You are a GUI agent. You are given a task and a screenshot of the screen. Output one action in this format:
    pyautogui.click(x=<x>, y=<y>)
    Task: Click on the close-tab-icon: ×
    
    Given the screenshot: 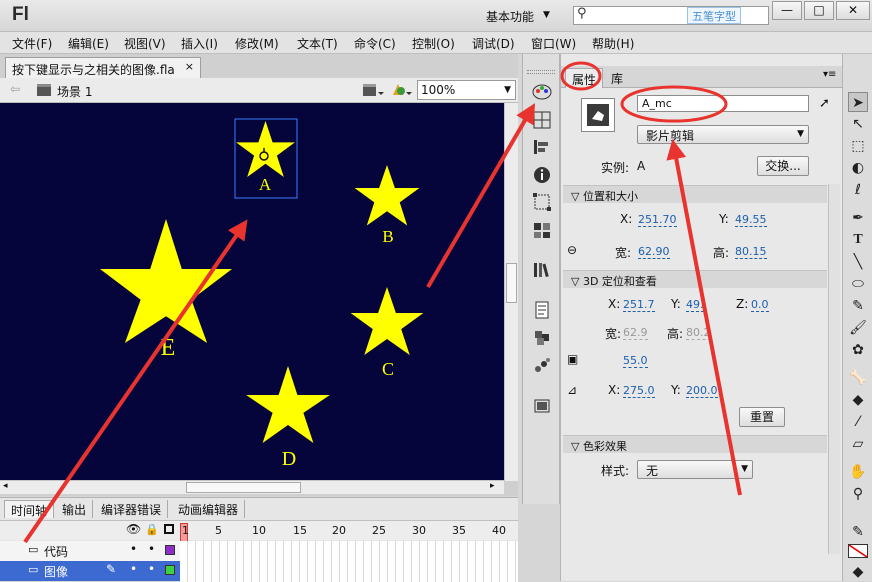 What is the action you would take?
    pyautogui.click(x=189, y=66)
    